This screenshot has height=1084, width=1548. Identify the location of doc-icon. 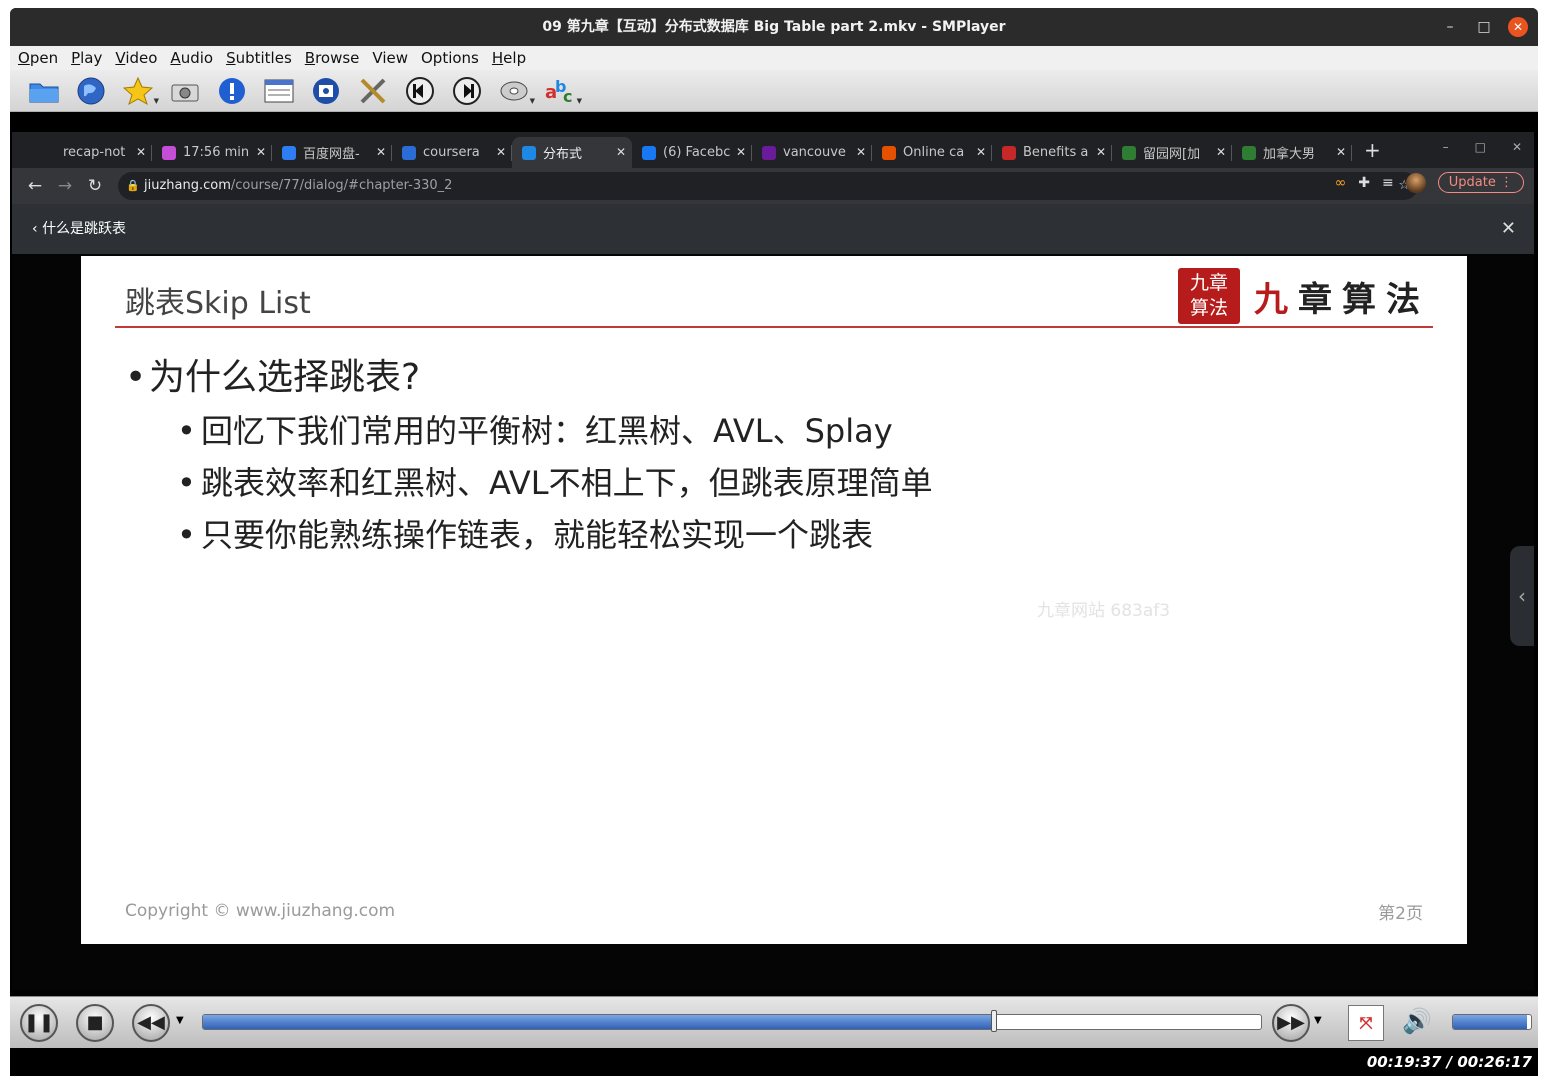
(49, 152).